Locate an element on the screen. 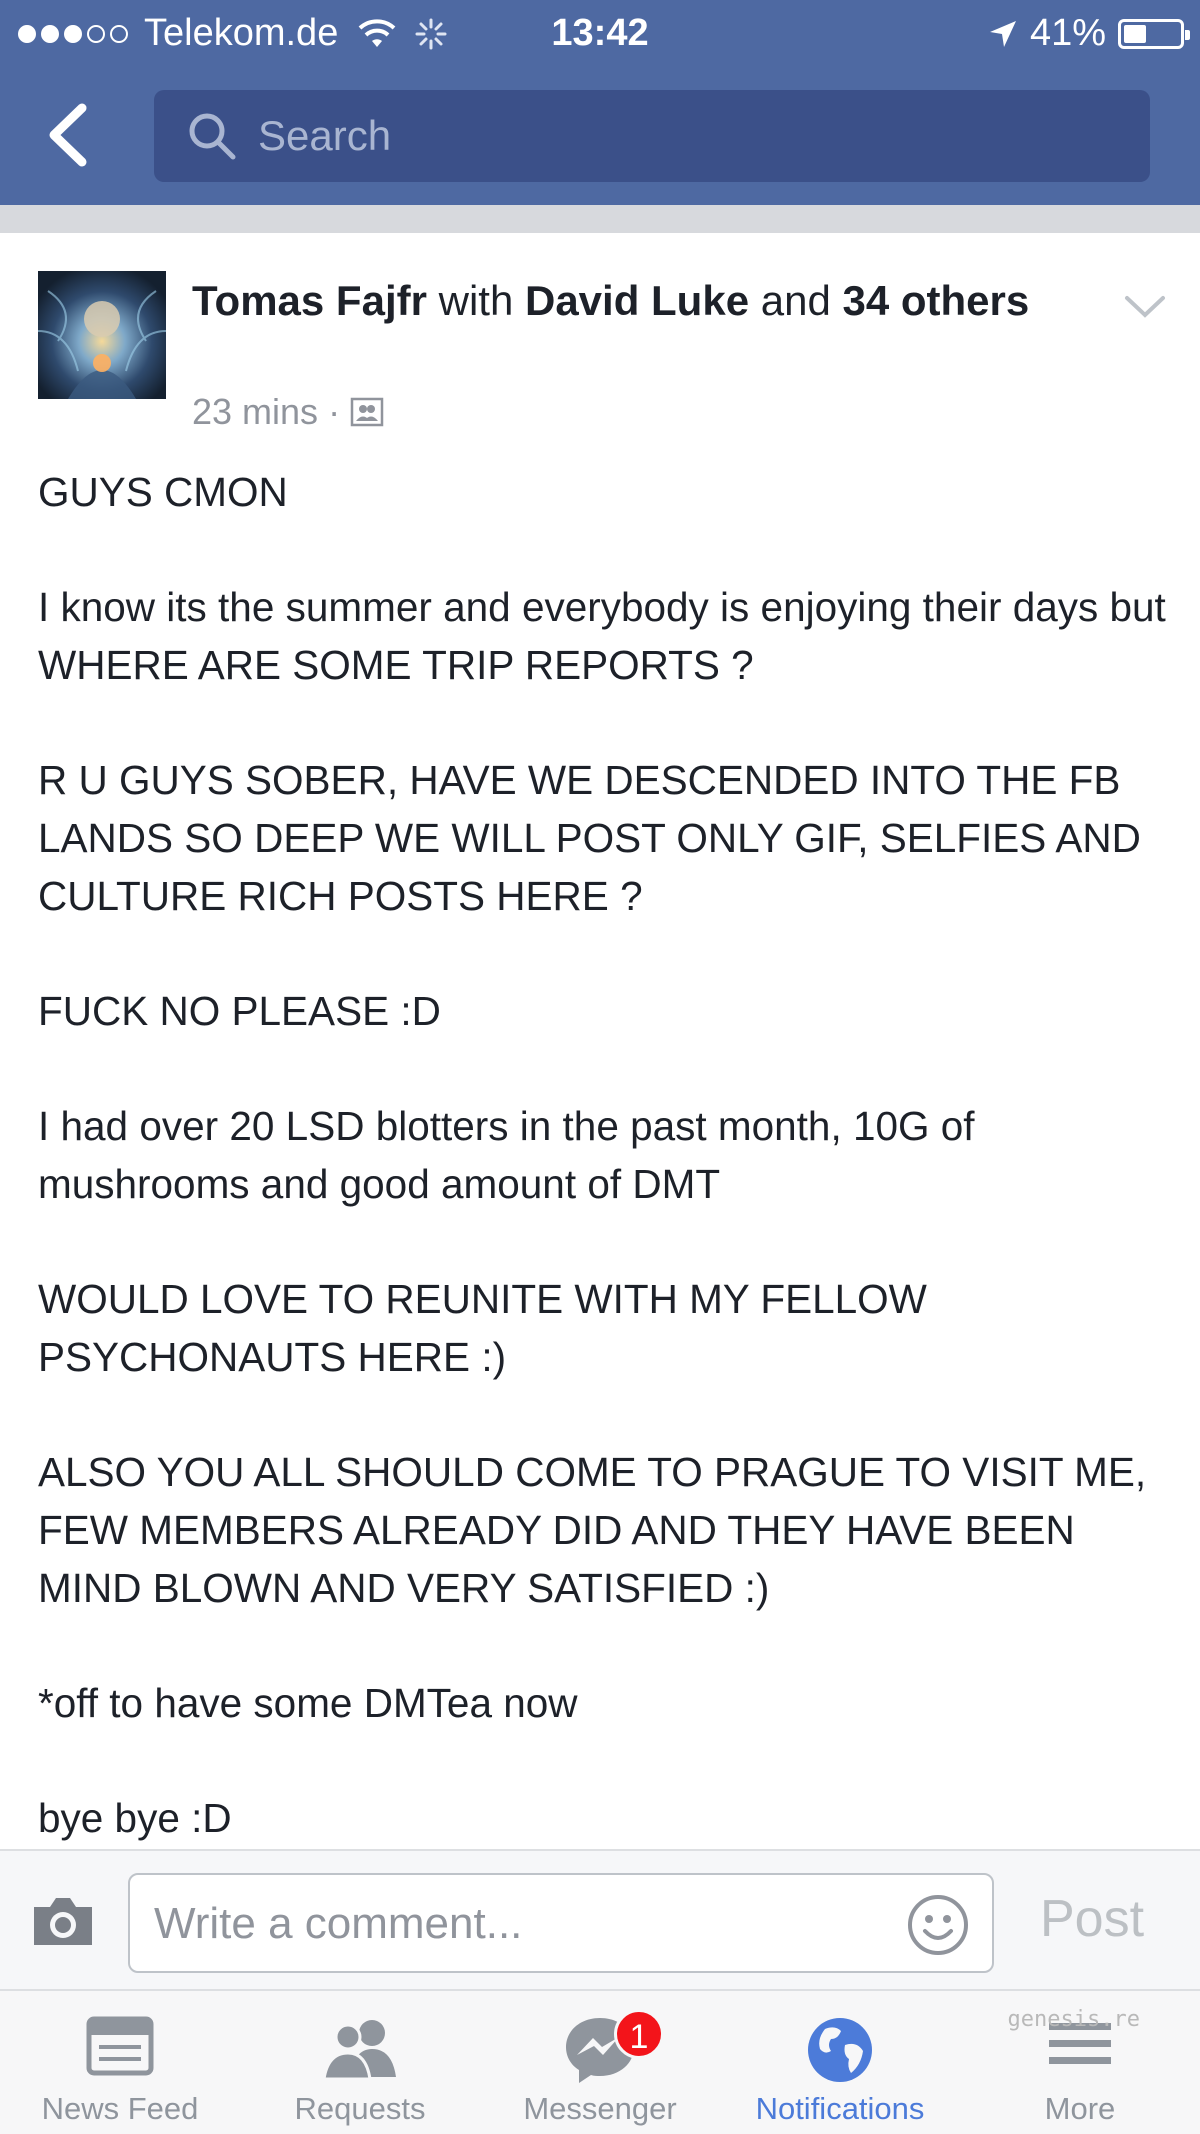  post-paragraph: bye bye :D is located at coordinates (135, 1818).